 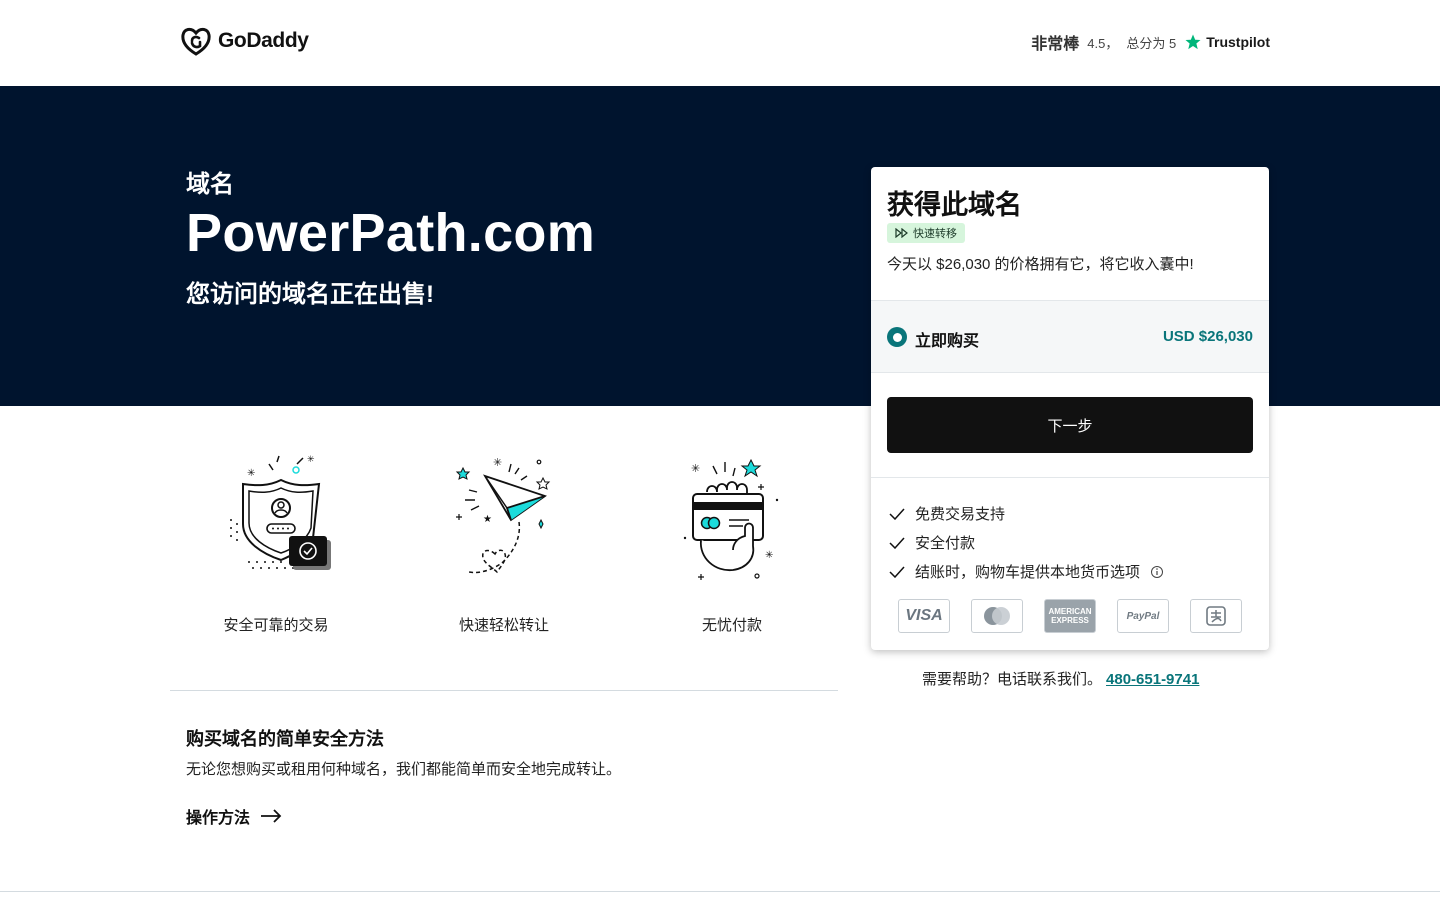 I want to click on benefit-label: 结账时，购物车提供本地货币选项, so click(x=1028, y=572).